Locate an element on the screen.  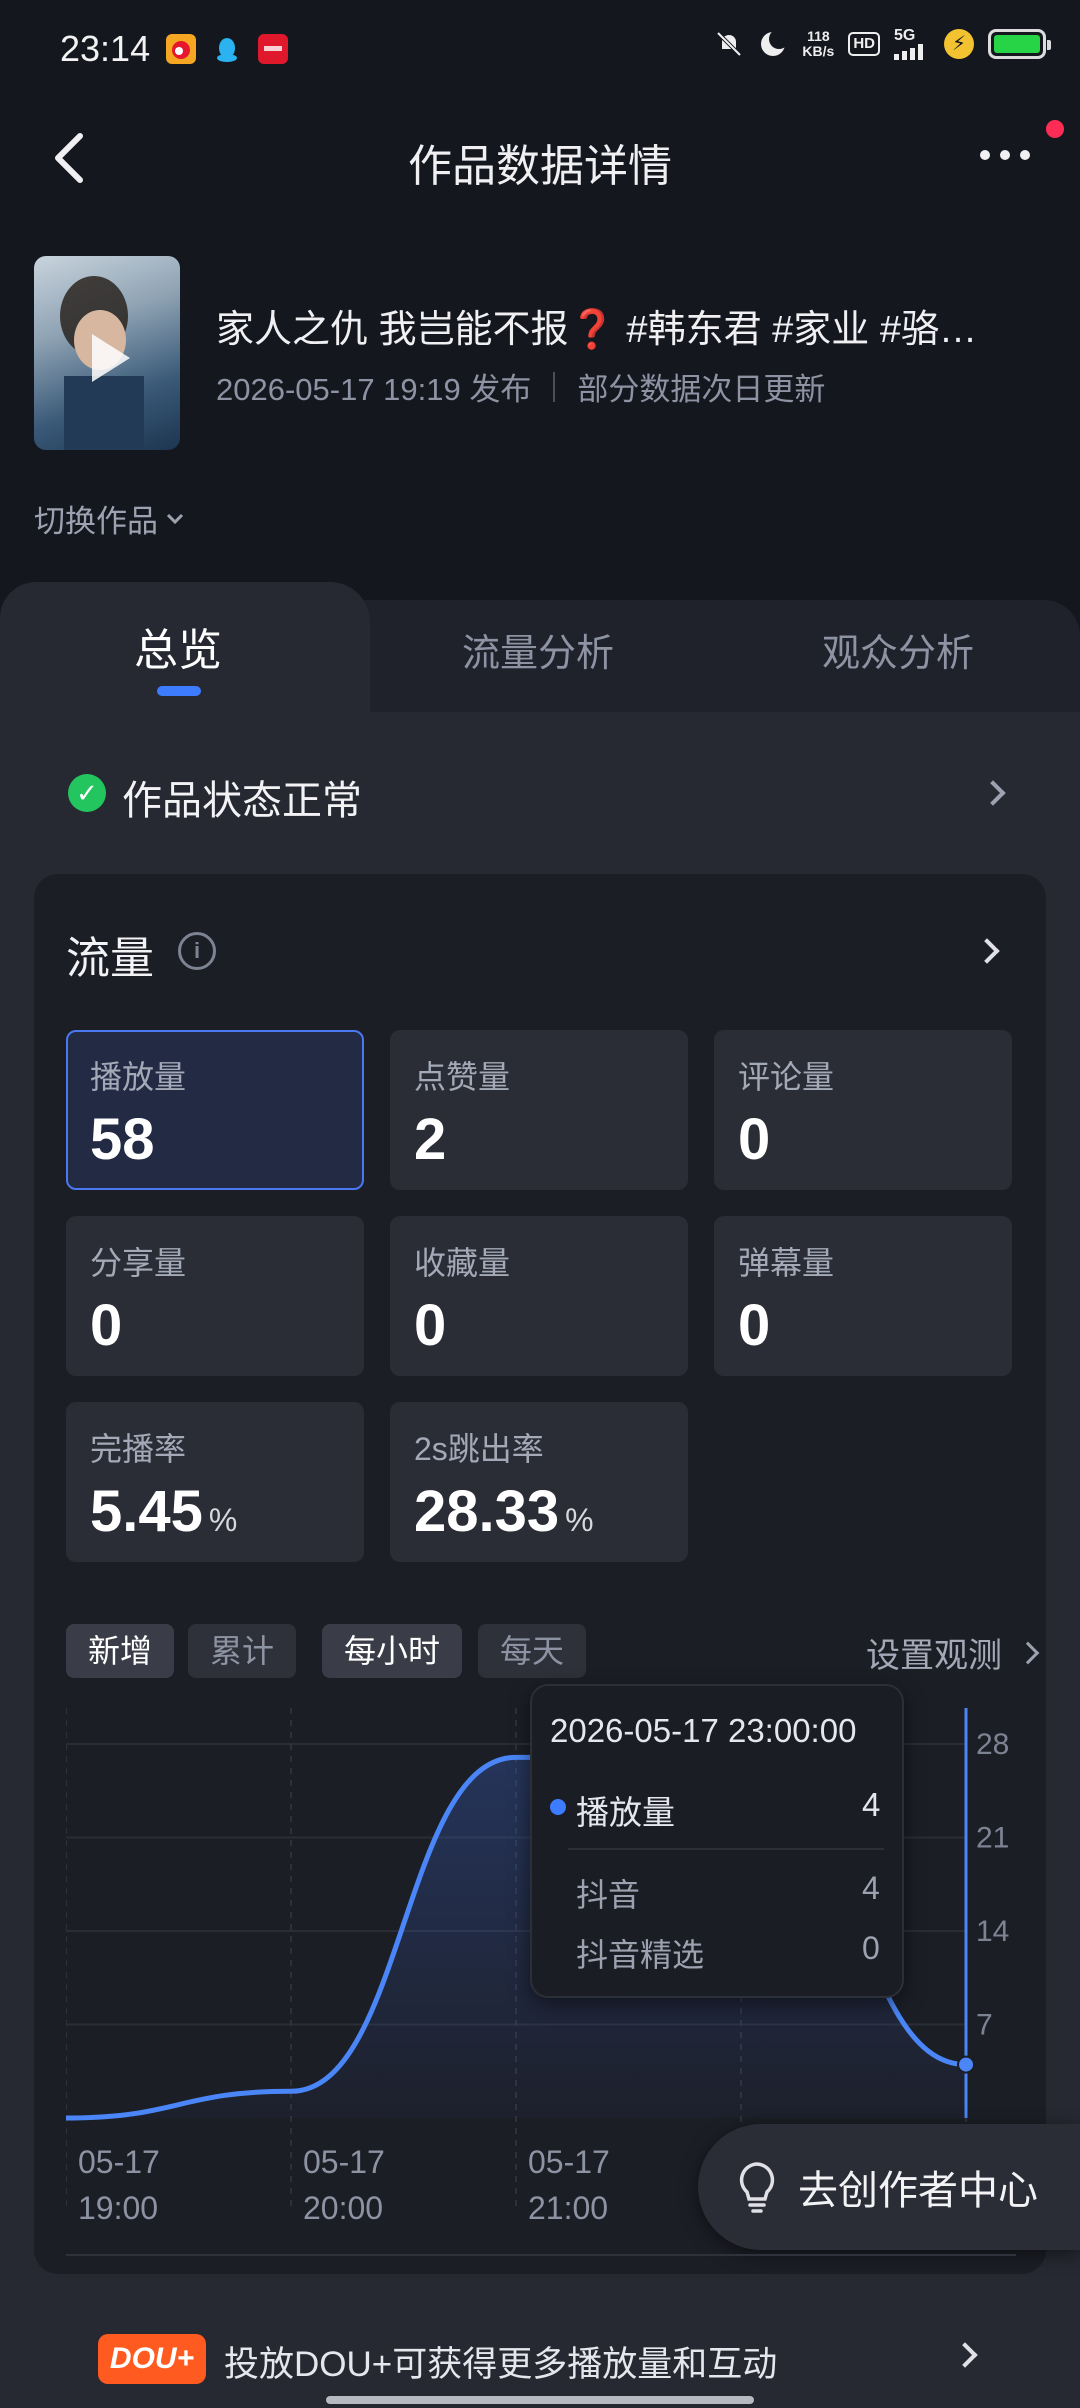
news-app-icon is located at coordinates (273, 49).